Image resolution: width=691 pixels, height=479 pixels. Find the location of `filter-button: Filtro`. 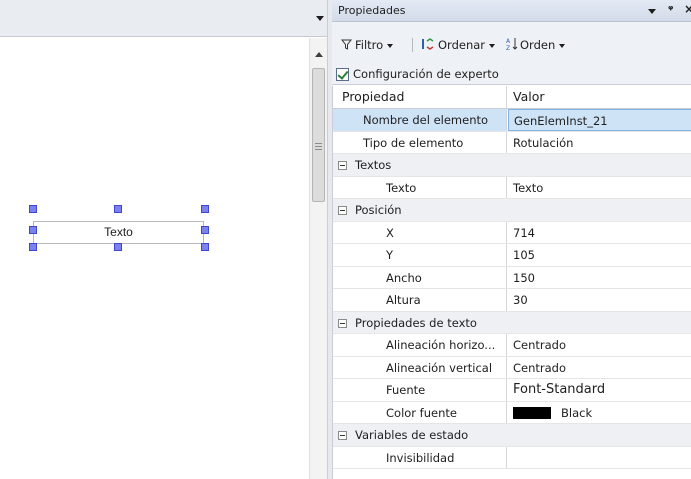

filter-button: Filtro is located at coordinates (367, 45).